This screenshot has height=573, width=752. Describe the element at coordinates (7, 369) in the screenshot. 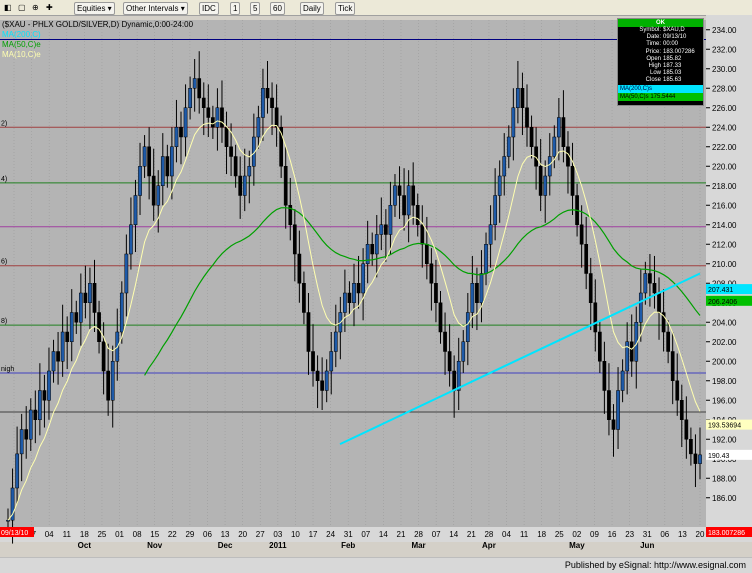

I see `level-label: nigh` at that location.